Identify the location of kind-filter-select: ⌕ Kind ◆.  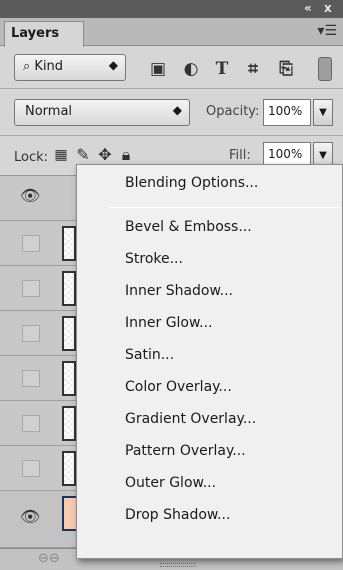
(70, 67).